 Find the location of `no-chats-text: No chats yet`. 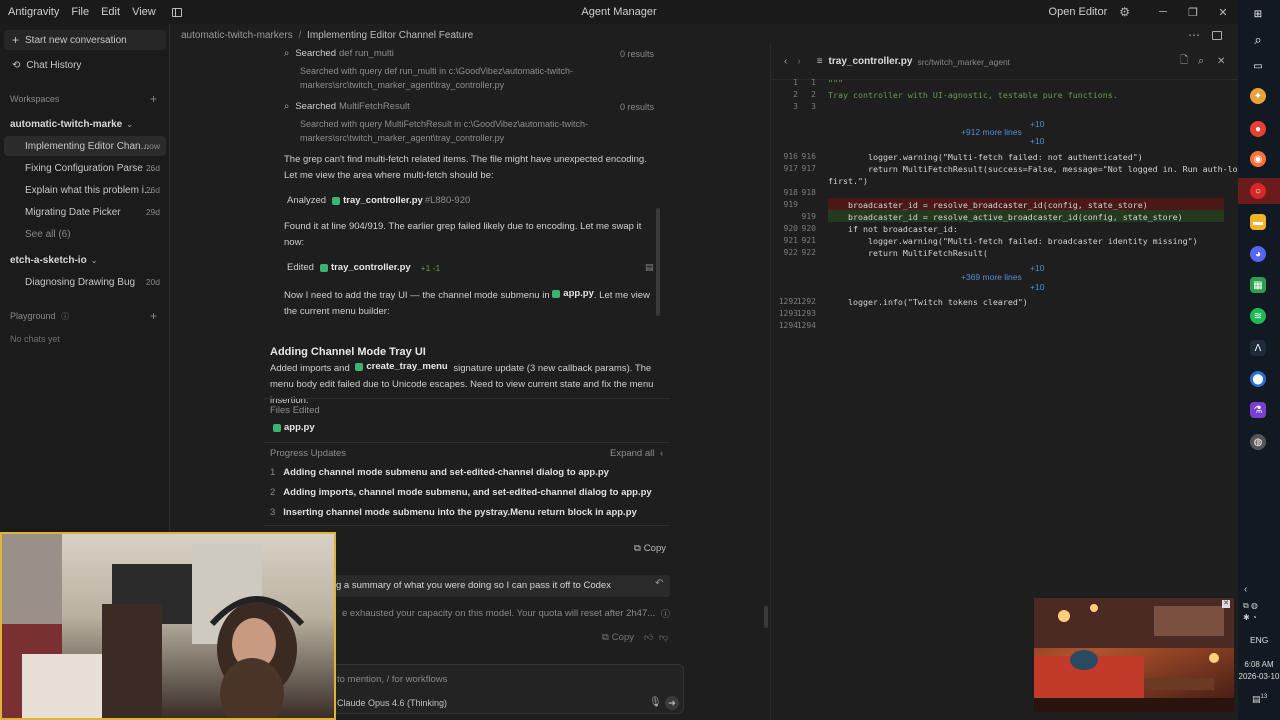

no-chats-text: No chats yet is located at coordinates (35, 339).